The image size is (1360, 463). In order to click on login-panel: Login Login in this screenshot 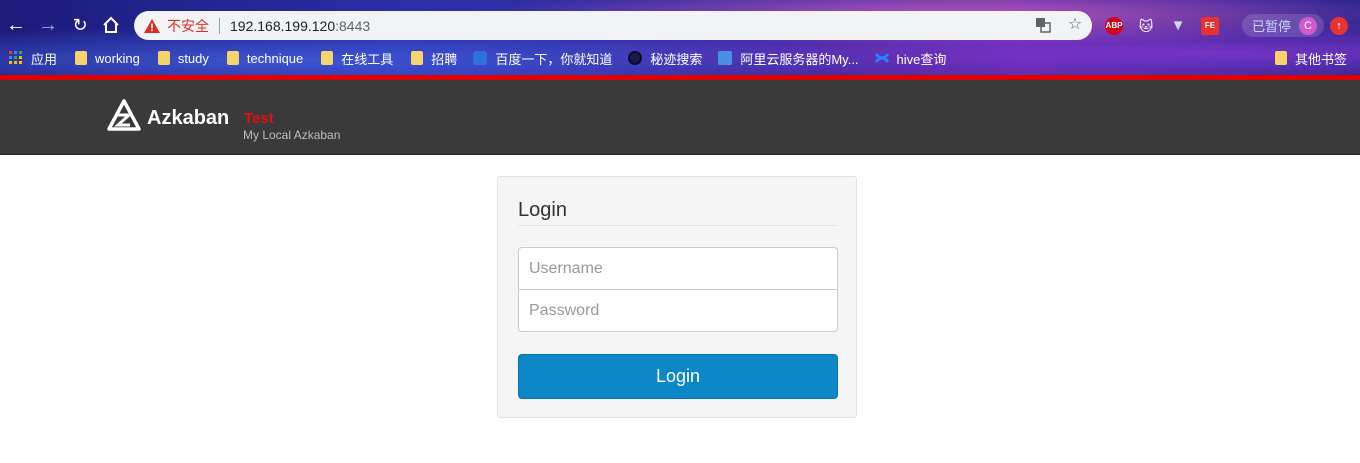, I will do `click(677, 297)`.